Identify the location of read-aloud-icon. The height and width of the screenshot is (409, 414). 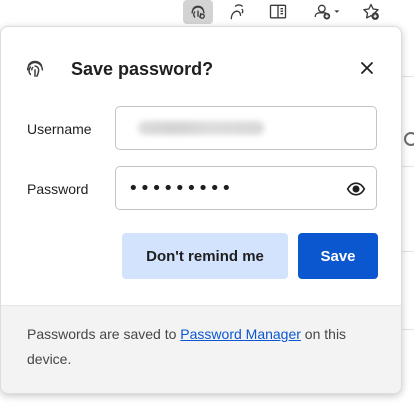
(237, 12).